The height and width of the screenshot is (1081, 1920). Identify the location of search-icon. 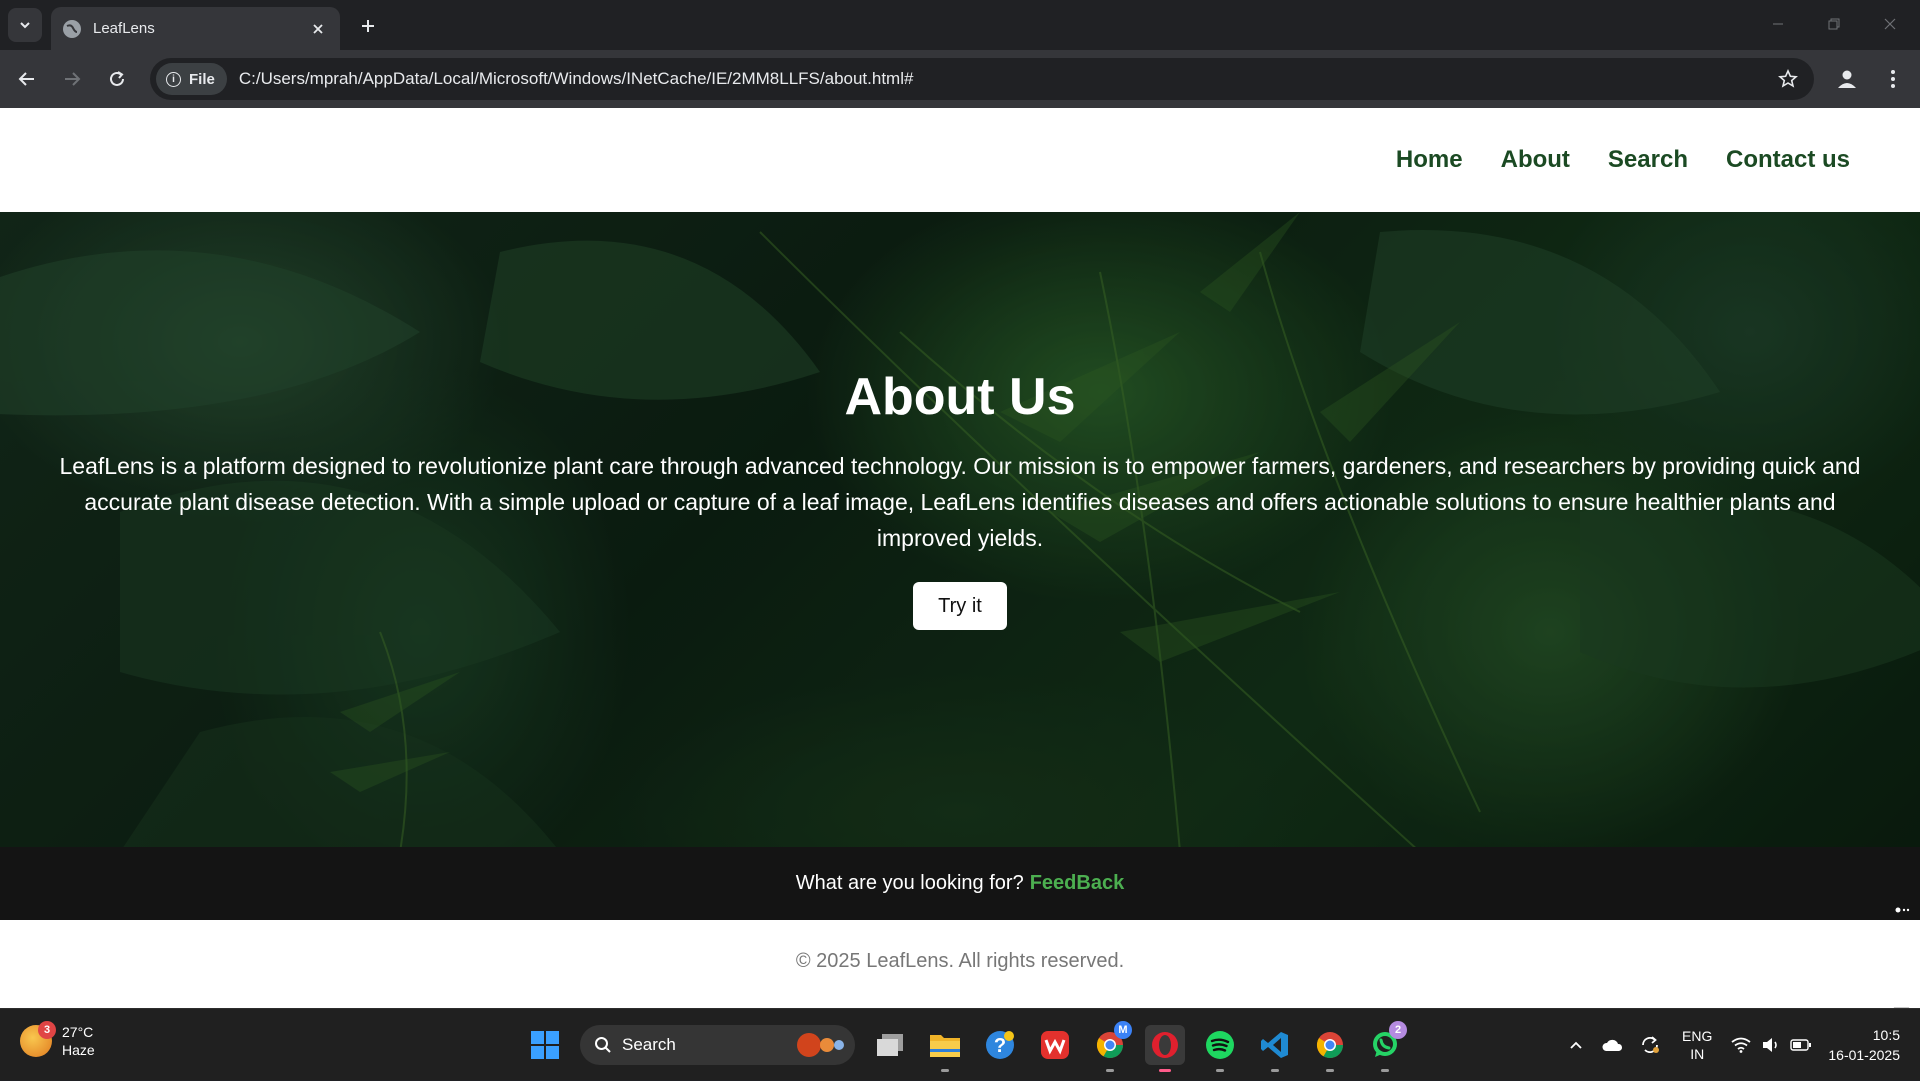
(603, 1045).